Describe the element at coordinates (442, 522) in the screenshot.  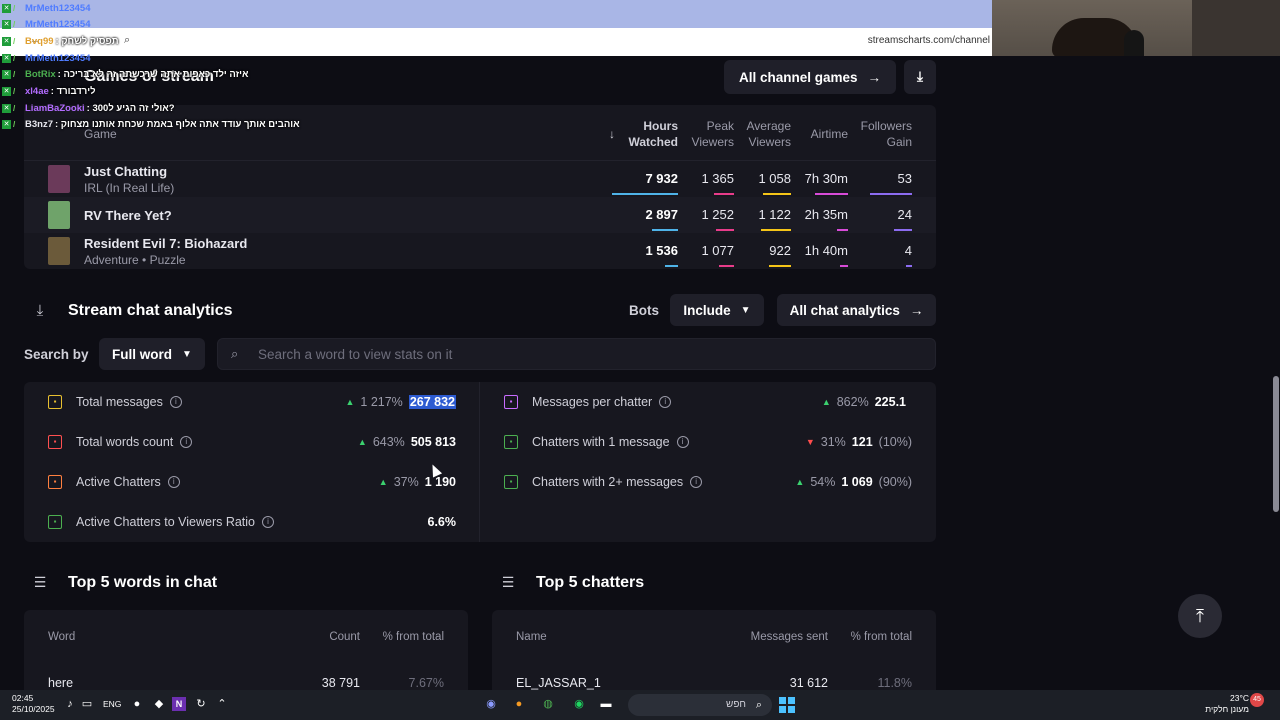
I see `stat-value: 6.6%` at that location.